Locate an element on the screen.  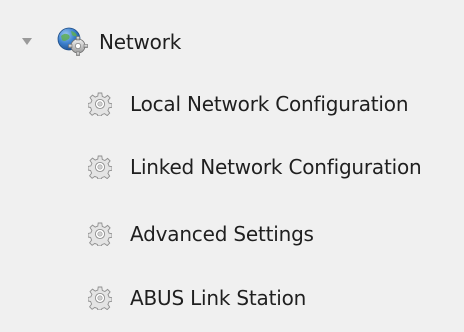
tree-item-label: ABUS Link Station is located at coordinates (218, 298).